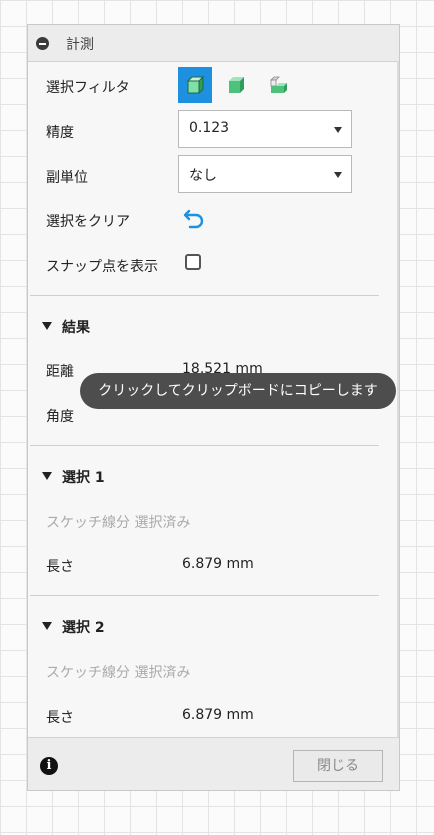 The height and width of the screenshot is (835, 434). What do you see at coordinates (213, 43) in the screenshot?
I see `panel-titlebar: 計測` at bounding box center [213, 43].